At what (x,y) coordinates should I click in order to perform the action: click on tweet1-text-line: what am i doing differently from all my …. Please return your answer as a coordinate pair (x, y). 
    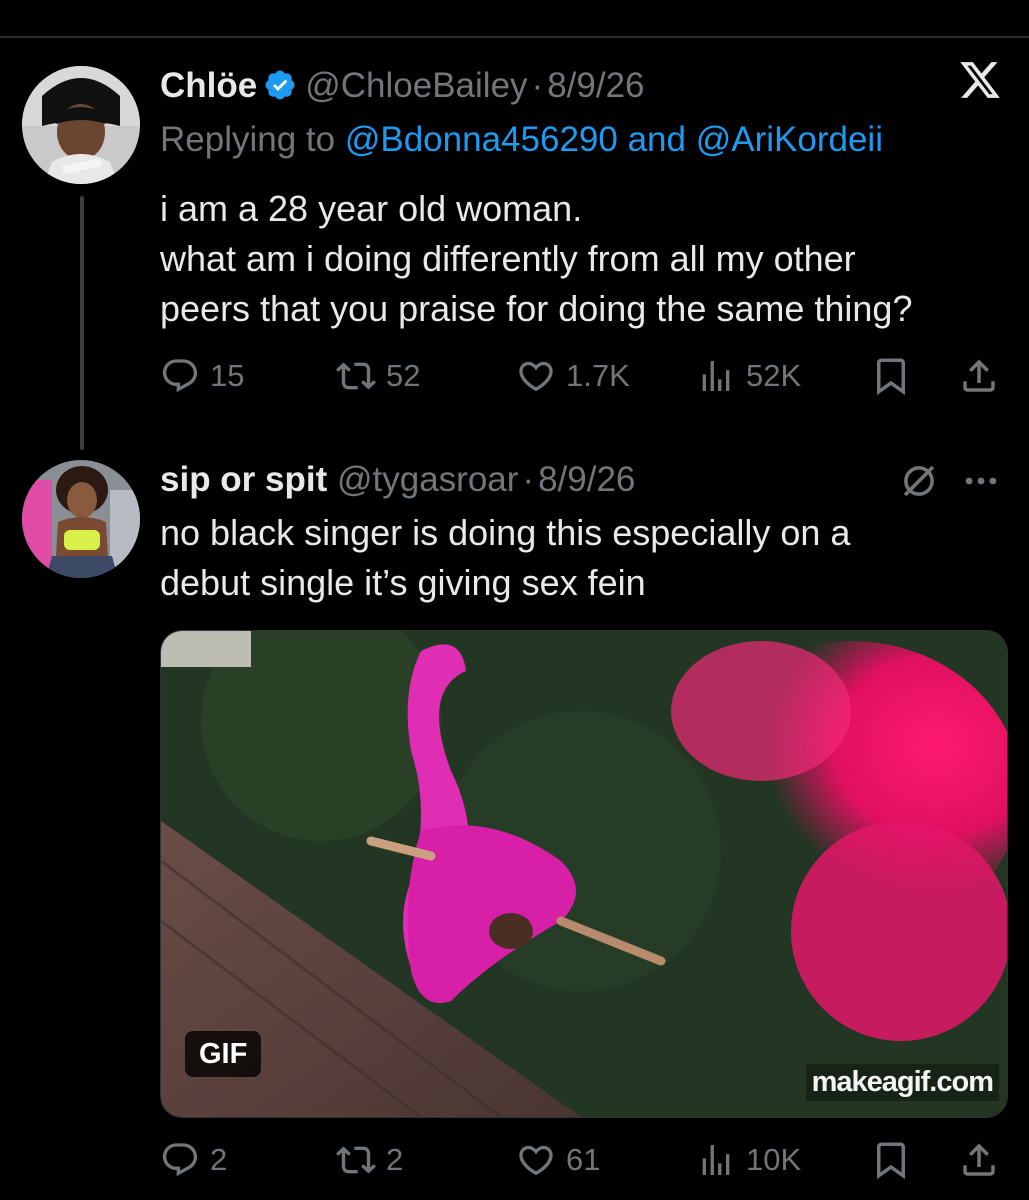
    Looking at the image, I should click on (508, 258).